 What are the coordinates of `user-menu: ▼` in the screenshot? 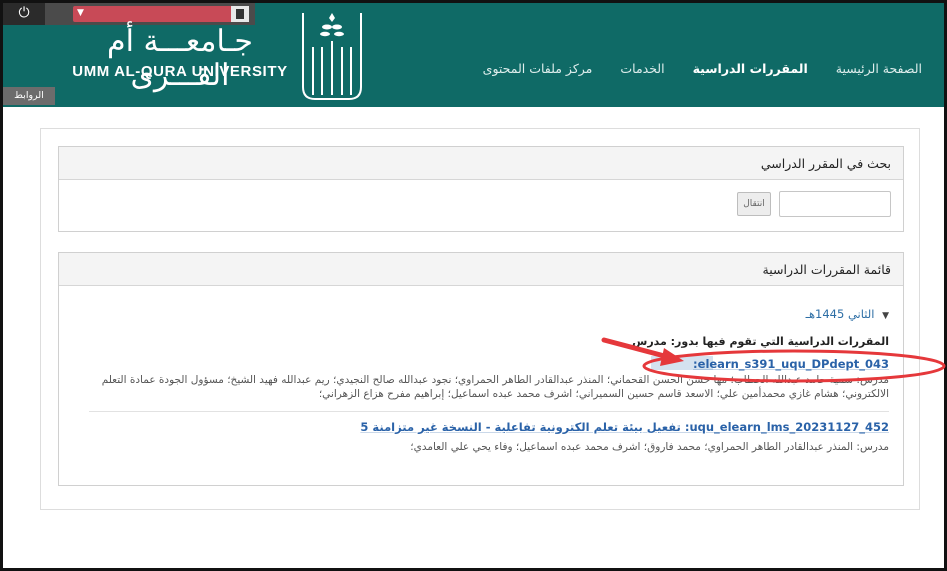 It's located at (161, 14).